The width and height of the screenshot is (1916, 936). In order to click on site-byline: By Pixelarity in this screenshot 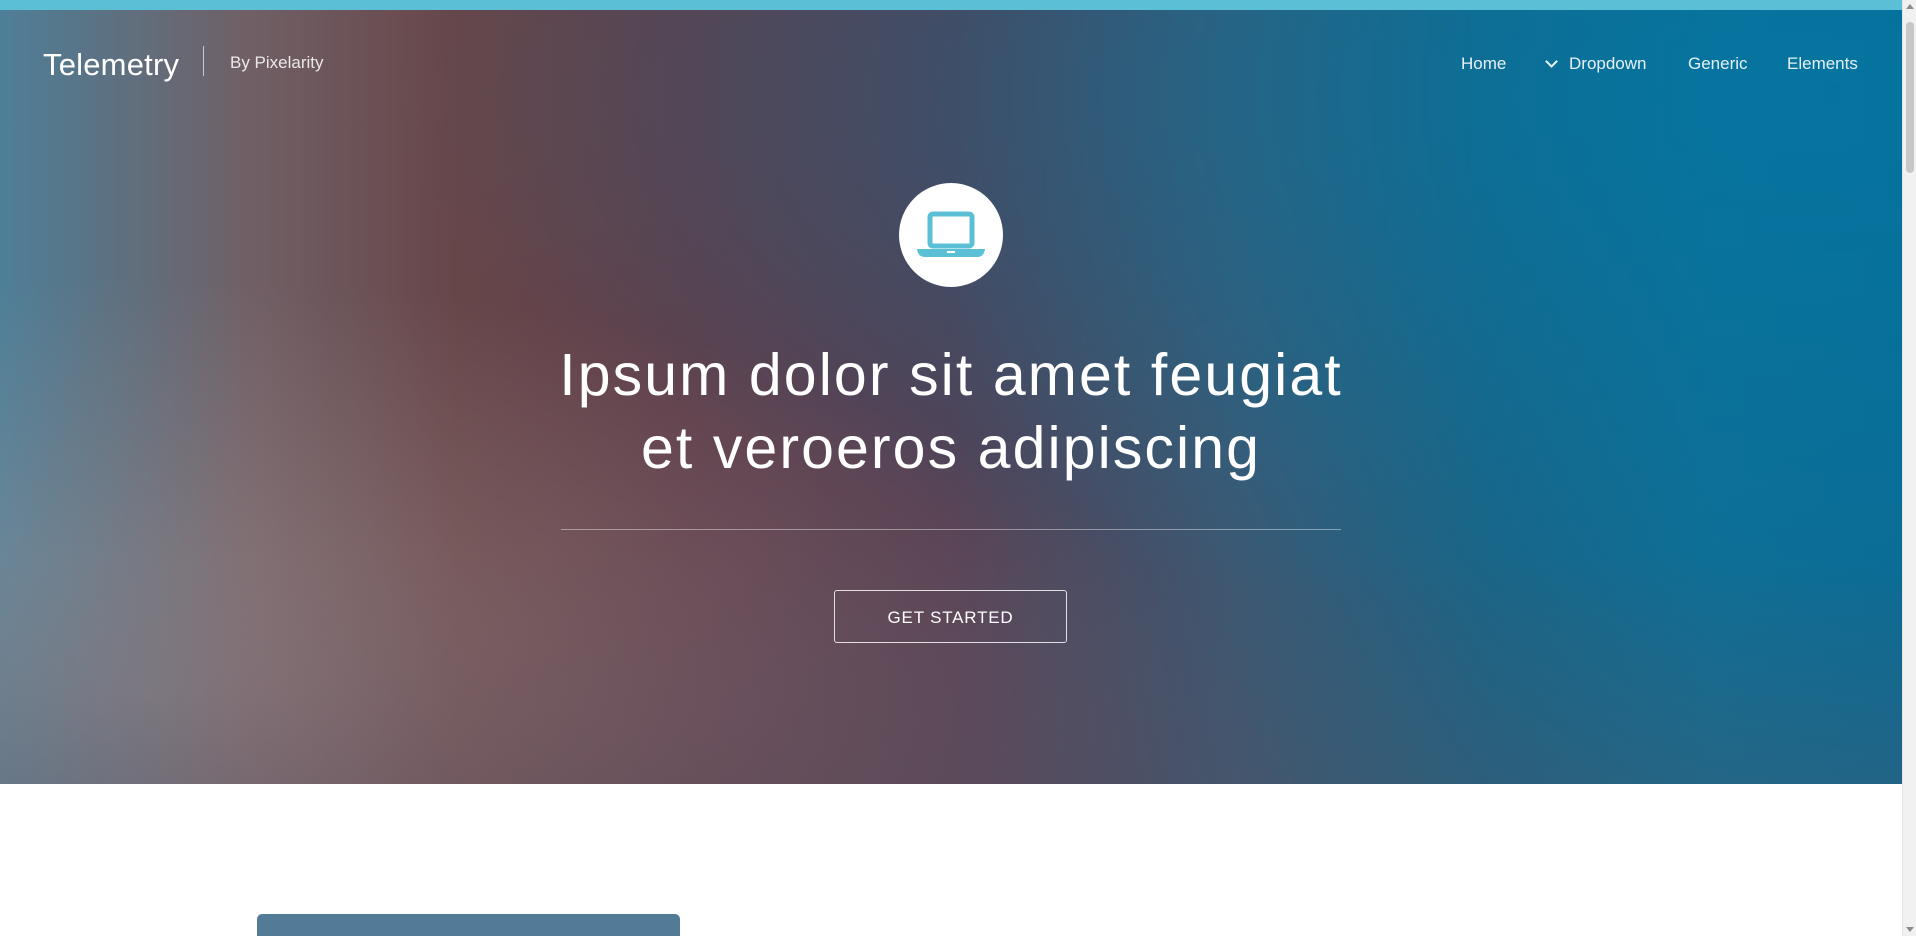, I will do `click(277, 62)`.